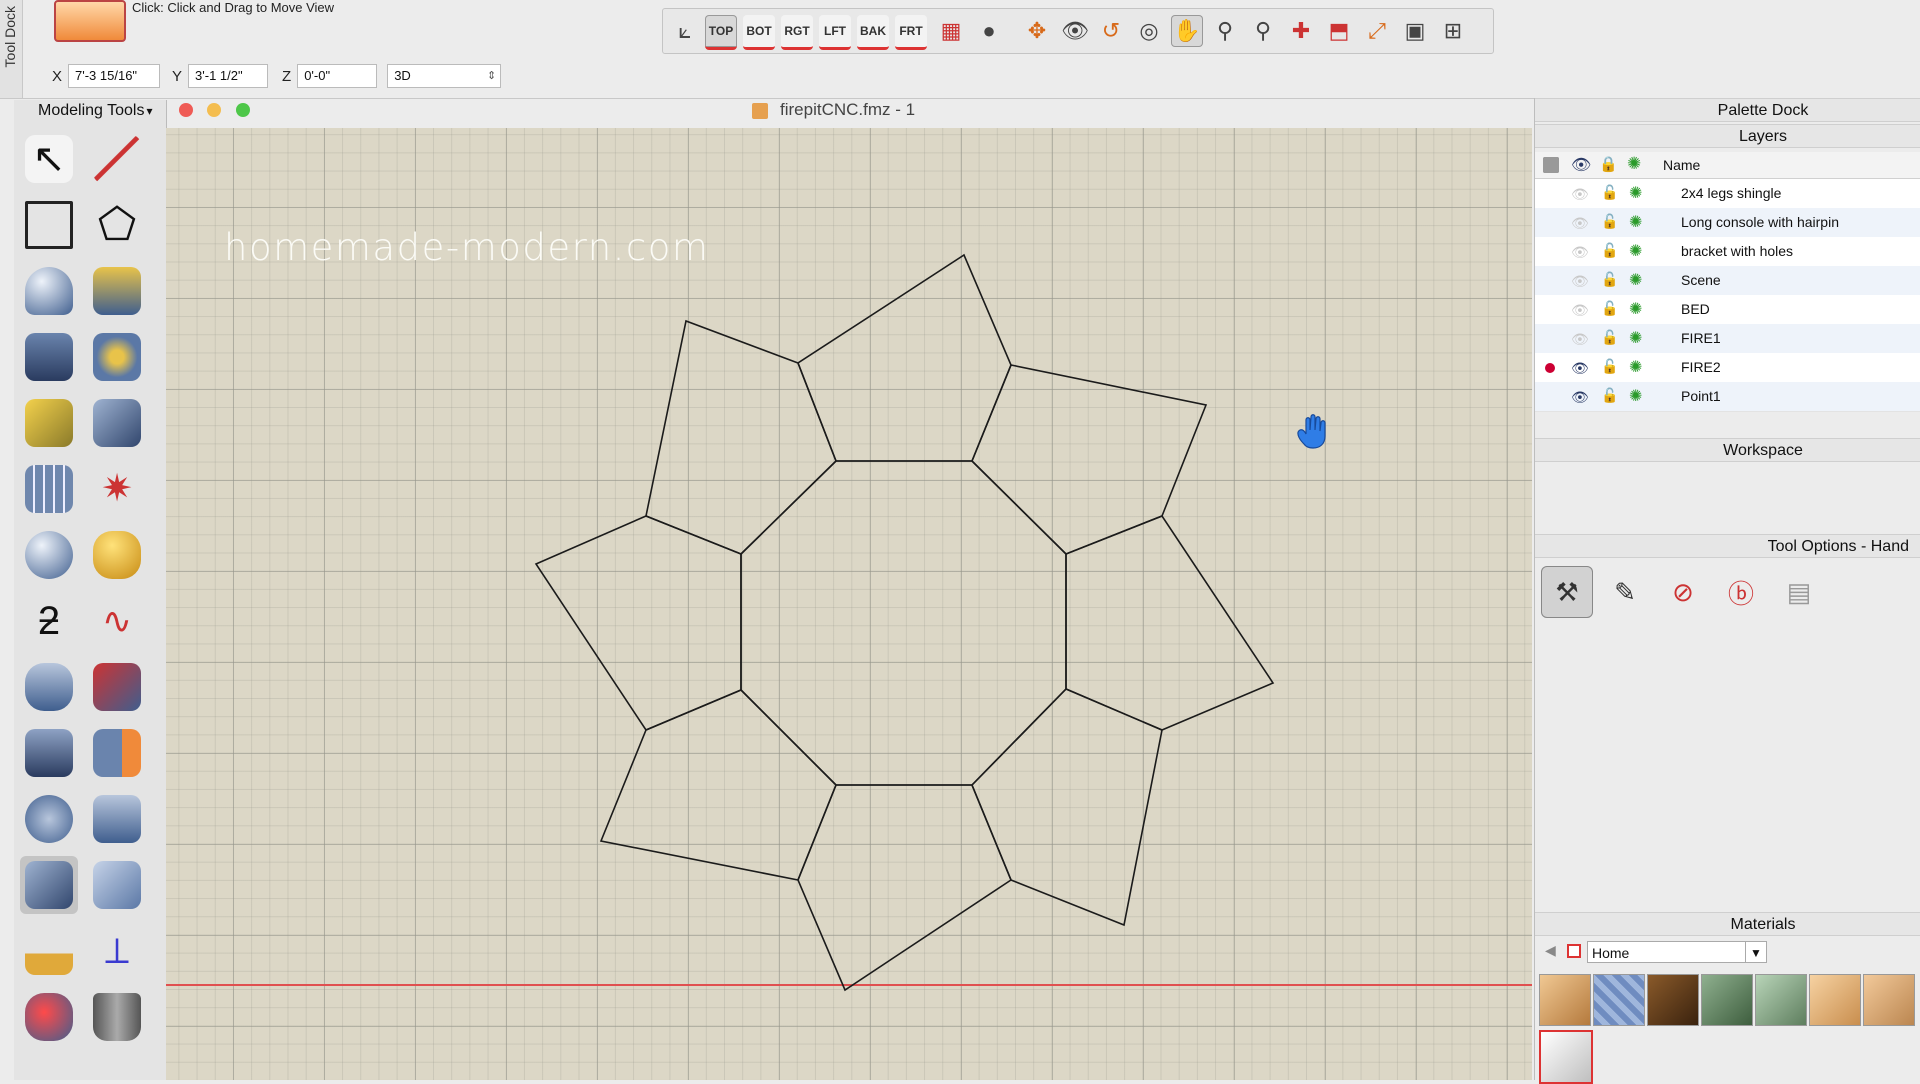 The width and height of the screenshot is (1920, 1084). Describe the element at coordinates (49, 687) in the screenshot. I see `lathe-tool` at that location.